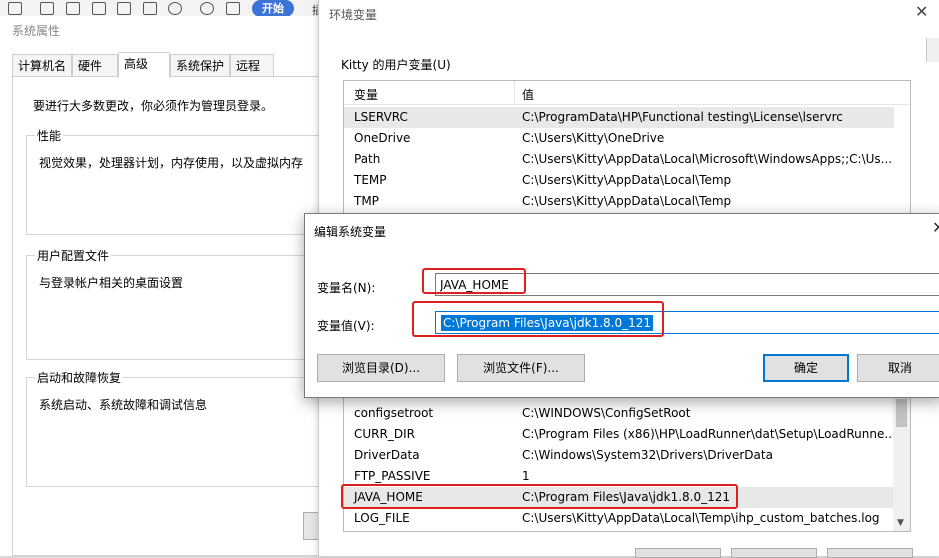 This screenshot has height=558, width=939. What do you see at coordinates (207, 8) in the screenshot?
I see `redo-icon` at bounding box center [207, 8].